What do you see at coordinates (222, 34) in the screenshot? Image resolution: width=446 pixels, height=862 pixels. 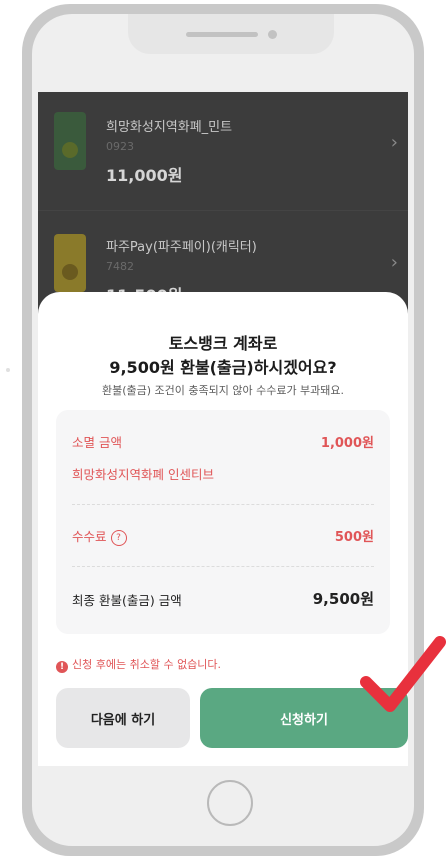 I see `speaker-icon` at bounding box center [222, 34].